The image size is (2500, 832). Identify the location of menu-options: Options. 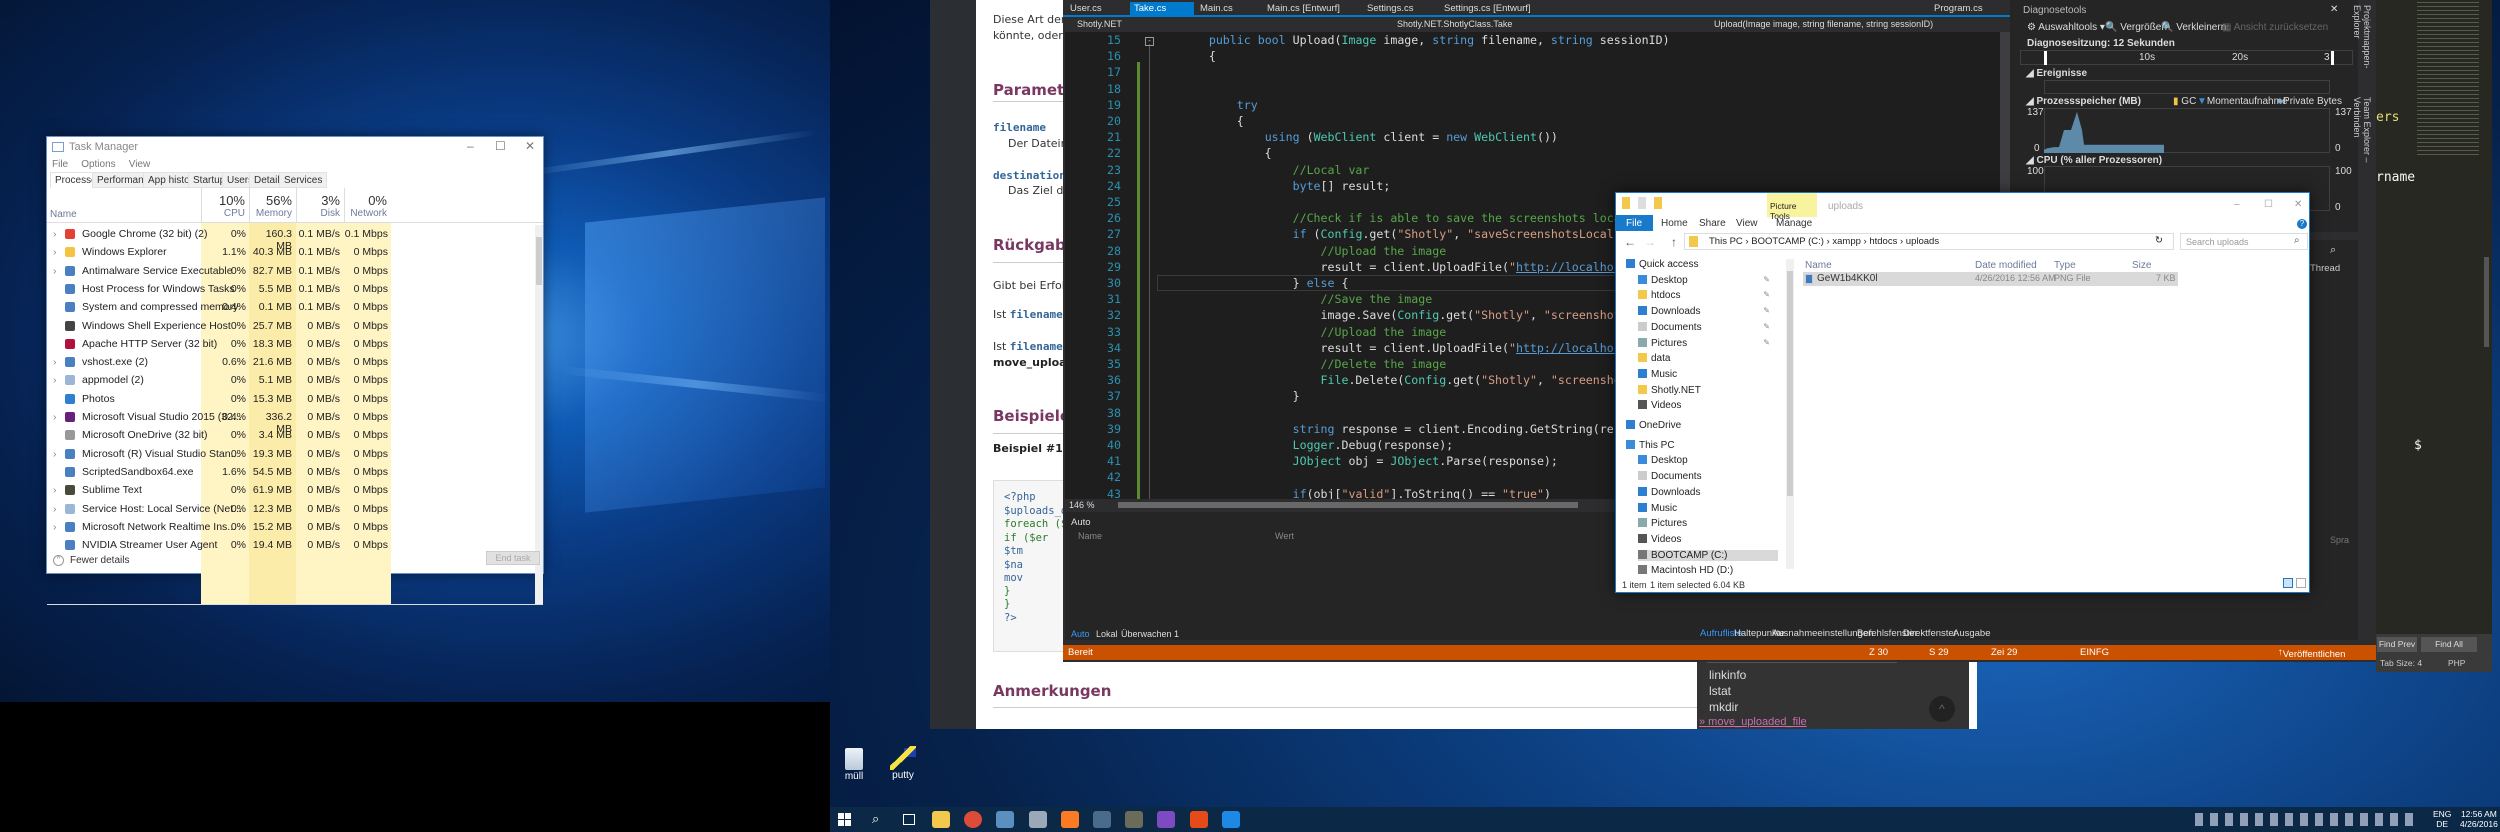
(98, 164).